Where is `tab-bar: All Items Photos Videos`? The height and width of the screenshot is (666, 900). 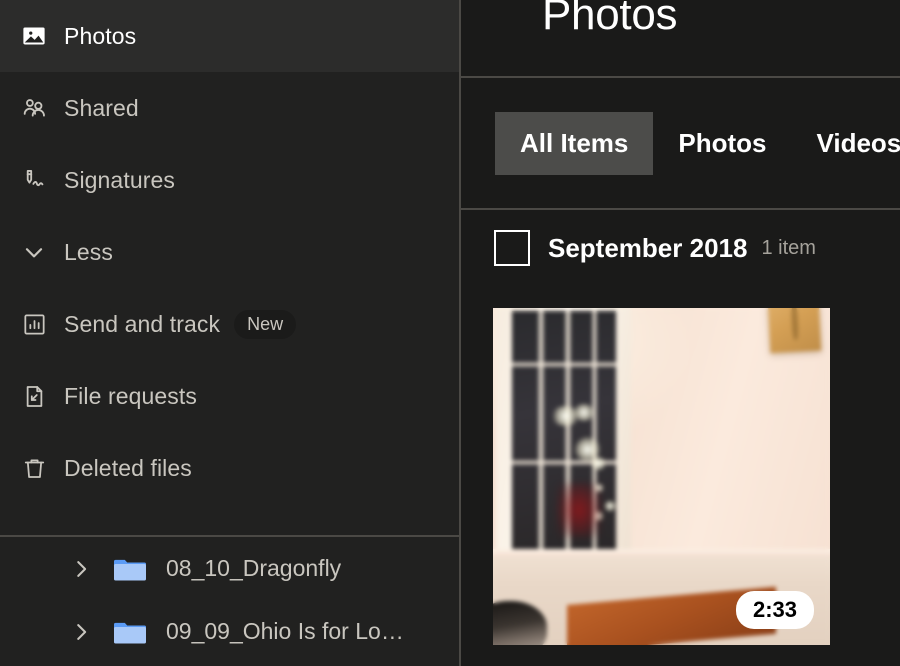 tab-bar: All Items Photos Videos is located at coordinates (680, 144).